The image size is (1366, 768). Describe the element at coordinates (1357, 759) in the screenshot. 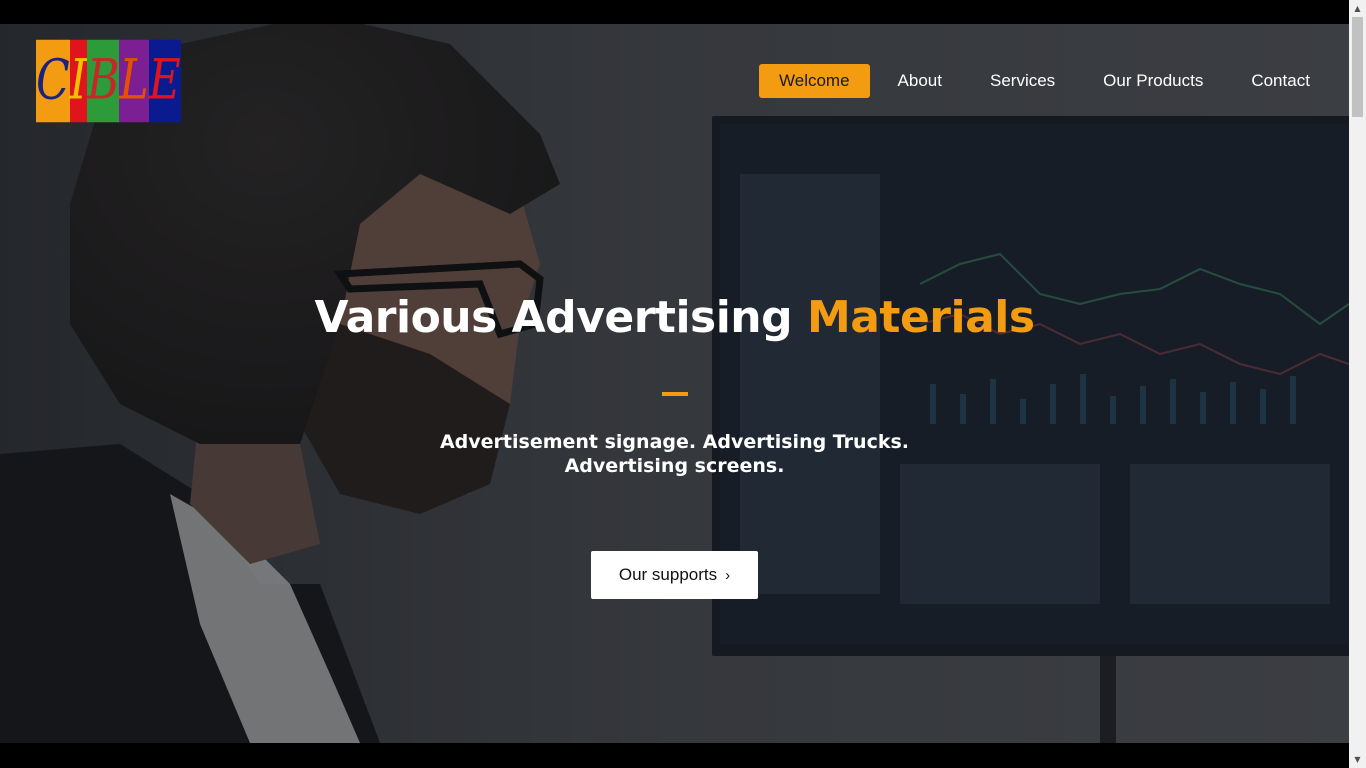

I see `scroll-down-arrow-icon: ▼` at that location.